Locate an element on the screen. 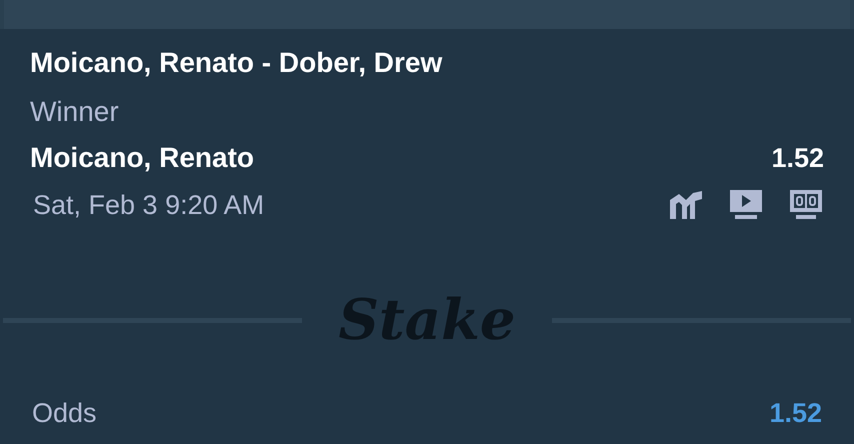 Image resolution: width=854 pixels, height=444 pixels. market-name: Winner is located at coordinates (75, 112).